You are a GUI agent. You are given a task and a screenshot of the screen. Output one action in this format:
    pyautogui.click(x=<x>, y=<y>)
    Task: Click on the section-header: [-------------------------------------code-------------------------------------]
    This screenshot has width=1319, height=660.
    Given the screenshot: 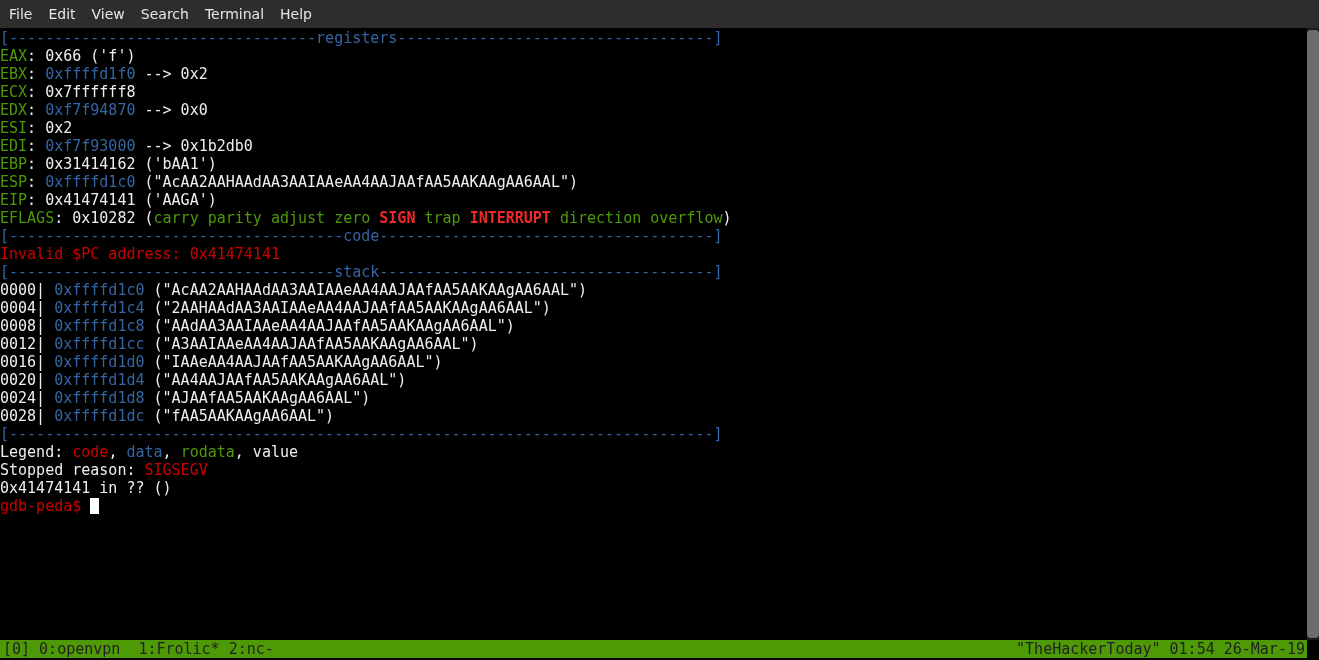 What is the action you would take?
    pyautogui.click(x=361, y=236)
    